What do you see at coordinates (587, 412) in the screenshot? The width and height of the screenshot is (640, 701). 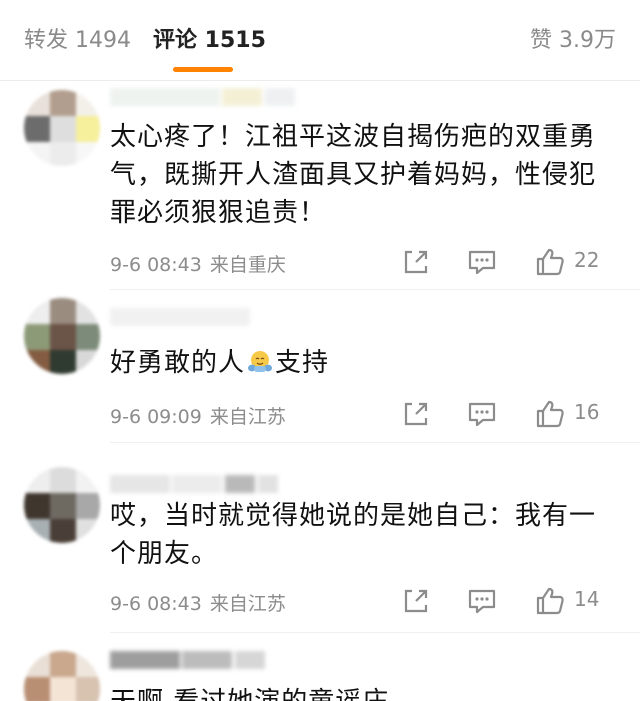 I see `like-count: 16` at bounding box center [587, 412].